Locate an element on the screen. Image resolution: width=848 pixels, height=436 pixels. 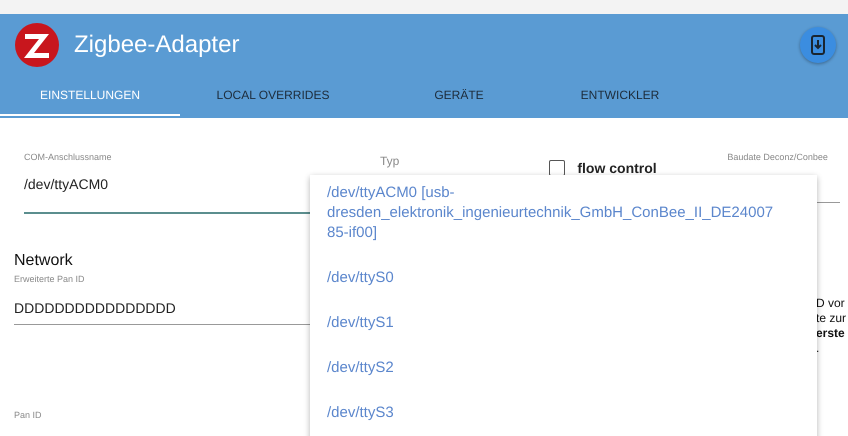
tab: LOCAL OVERRIDES is located at coordinates (273, 96).